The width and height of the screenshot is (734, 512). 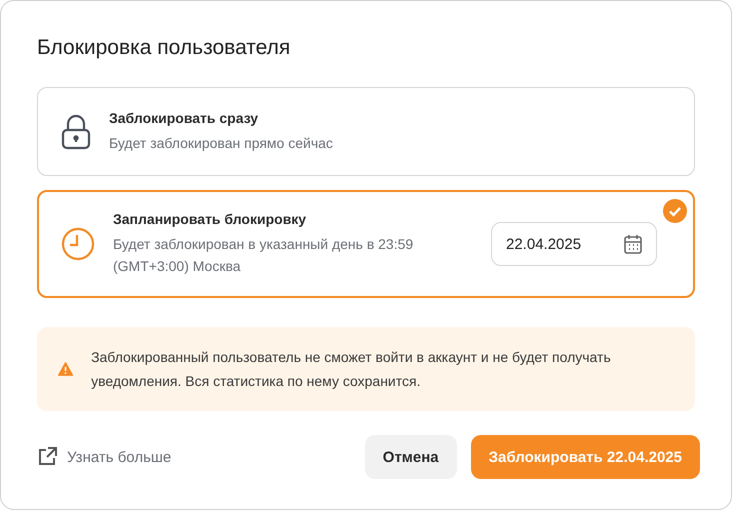 What do you see at coordinates (410, 457) in the screenshot?
I see `cancel-button: Отмена` at bounding box center [410, 457].